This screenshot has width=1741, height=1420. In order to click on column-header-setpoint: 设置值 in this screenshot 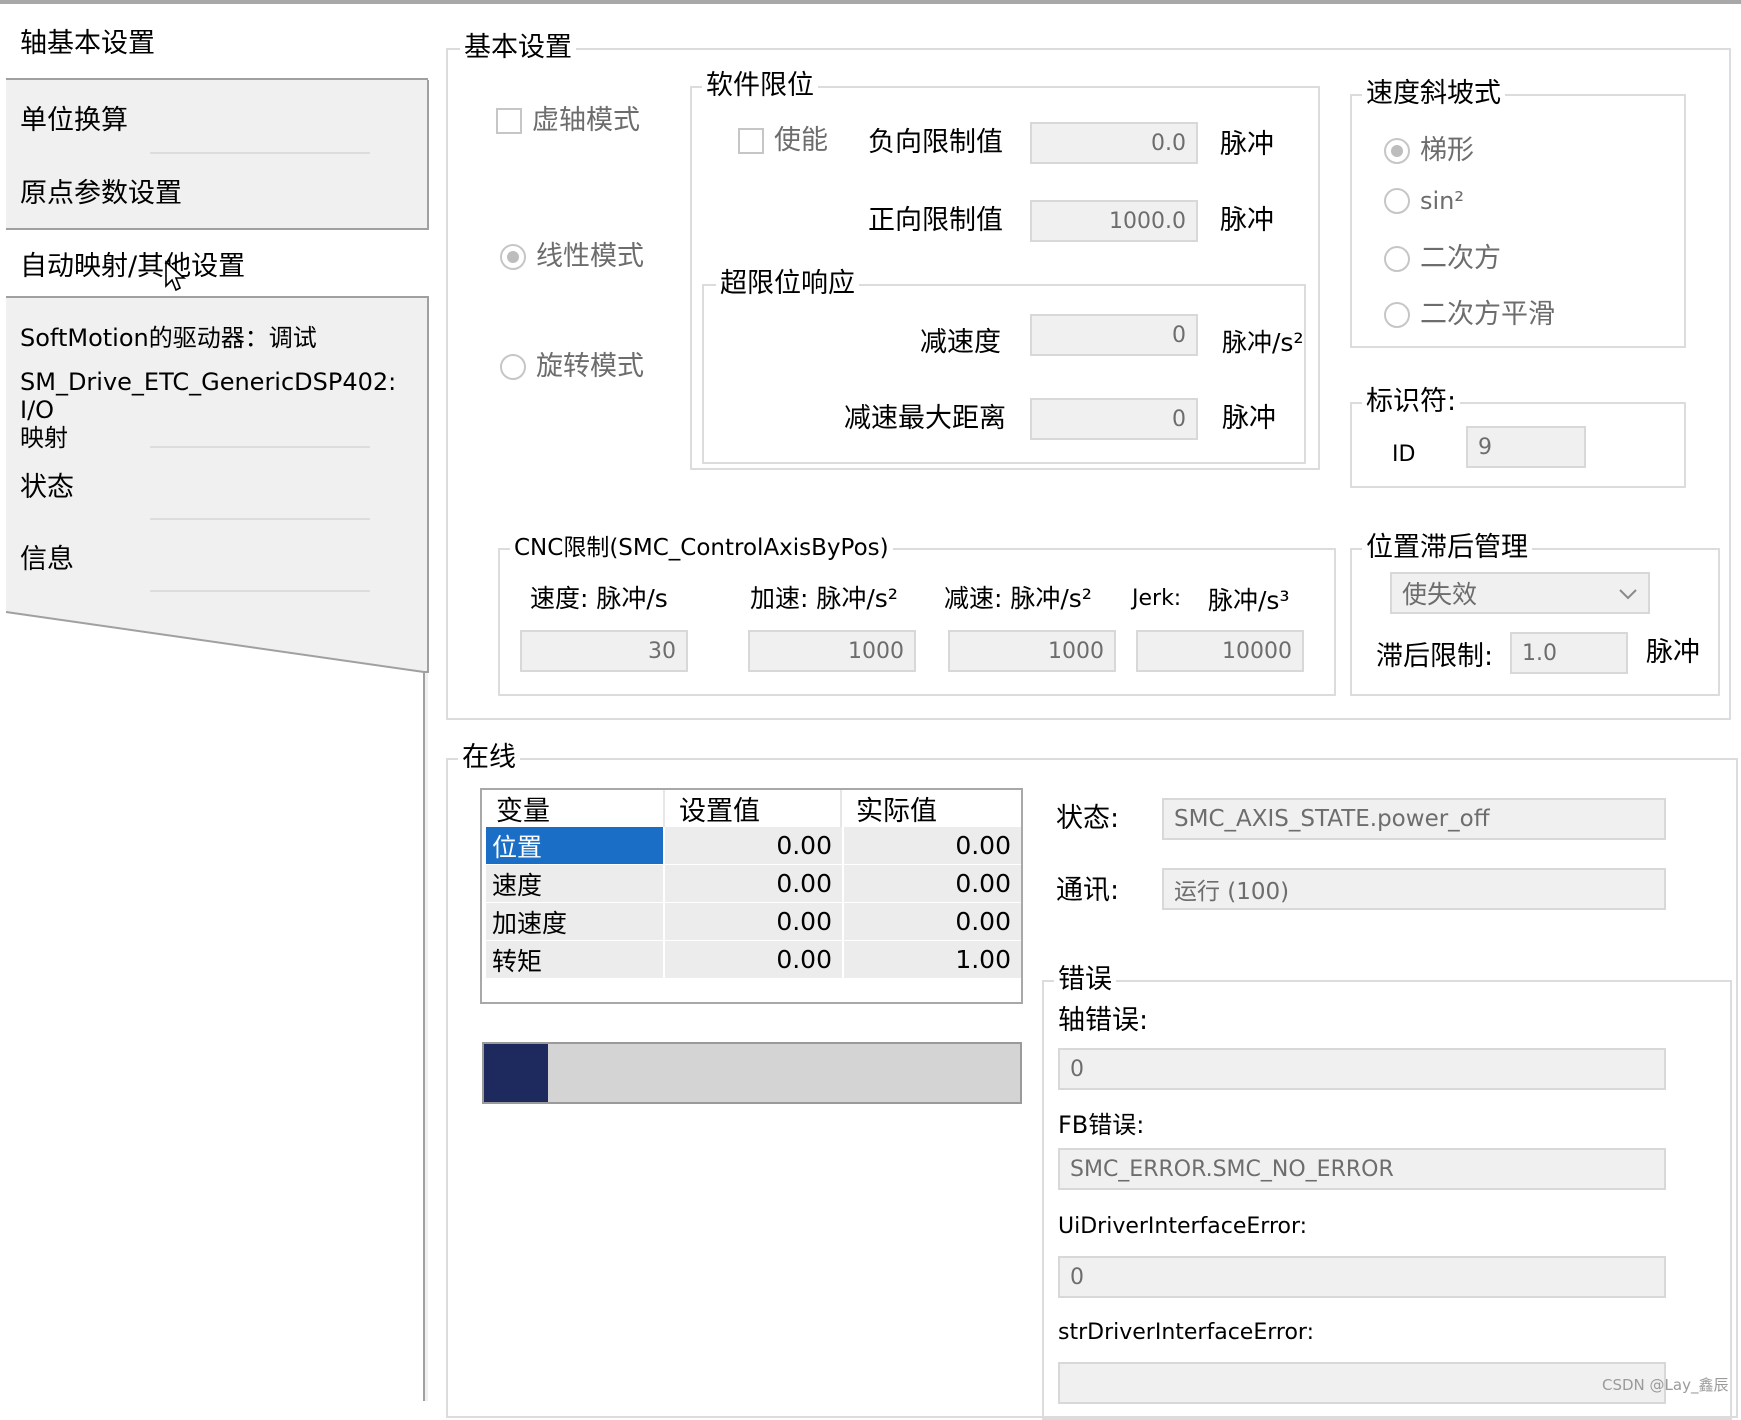, I will do `click(751, 808)`.